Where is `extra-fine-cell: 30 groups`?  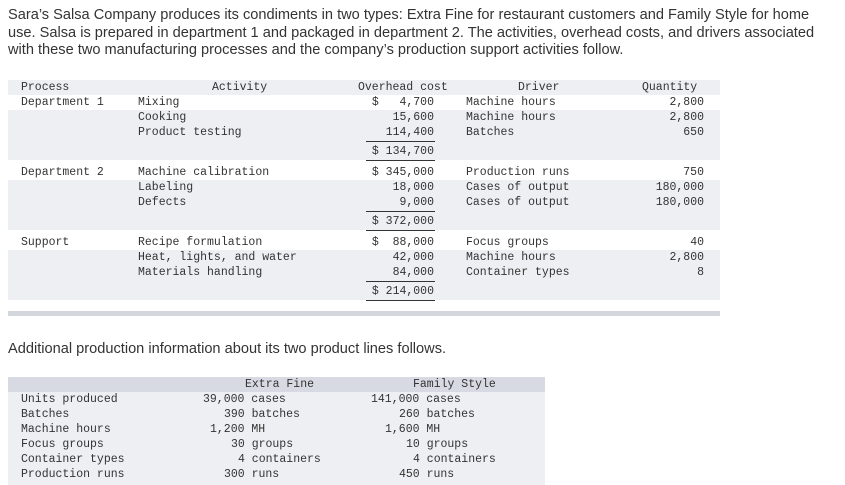 extra-fine-cell: 30 groups is located at coordinates (262, 444).